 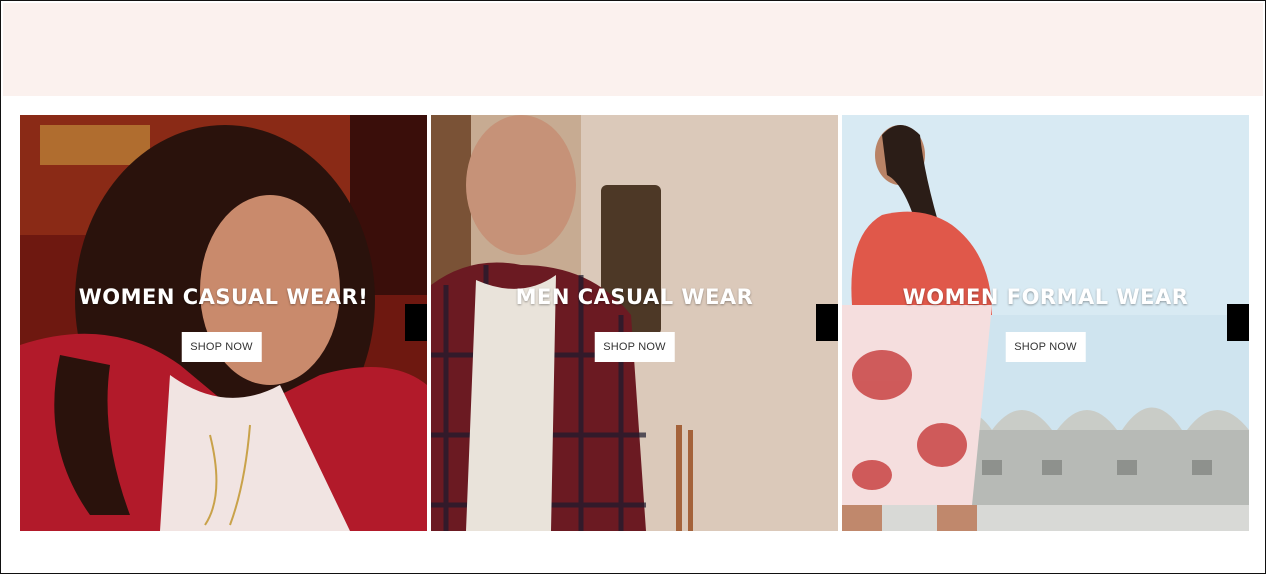 I want to click on tile-title: MEN CASUAL WEAR, so click(x=634, y=297).